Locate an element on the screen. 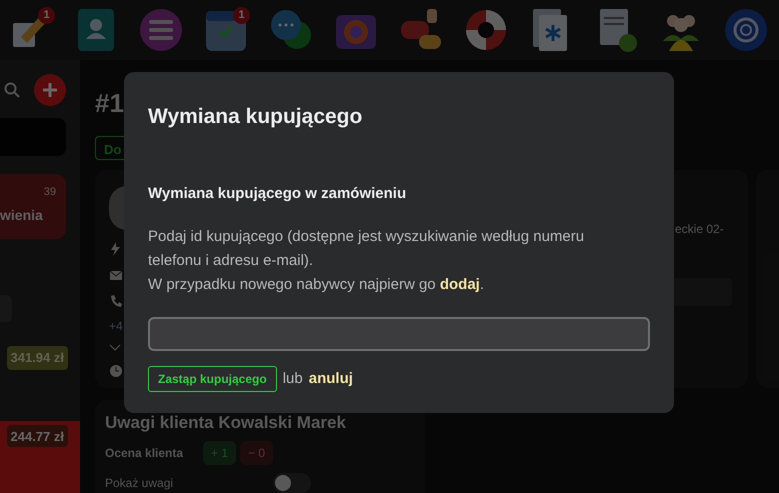 The height and width of the screenshot is (493, 779). notes-title: Uwagi klienta Kowalski Marek is located at coordinates (226, 423).